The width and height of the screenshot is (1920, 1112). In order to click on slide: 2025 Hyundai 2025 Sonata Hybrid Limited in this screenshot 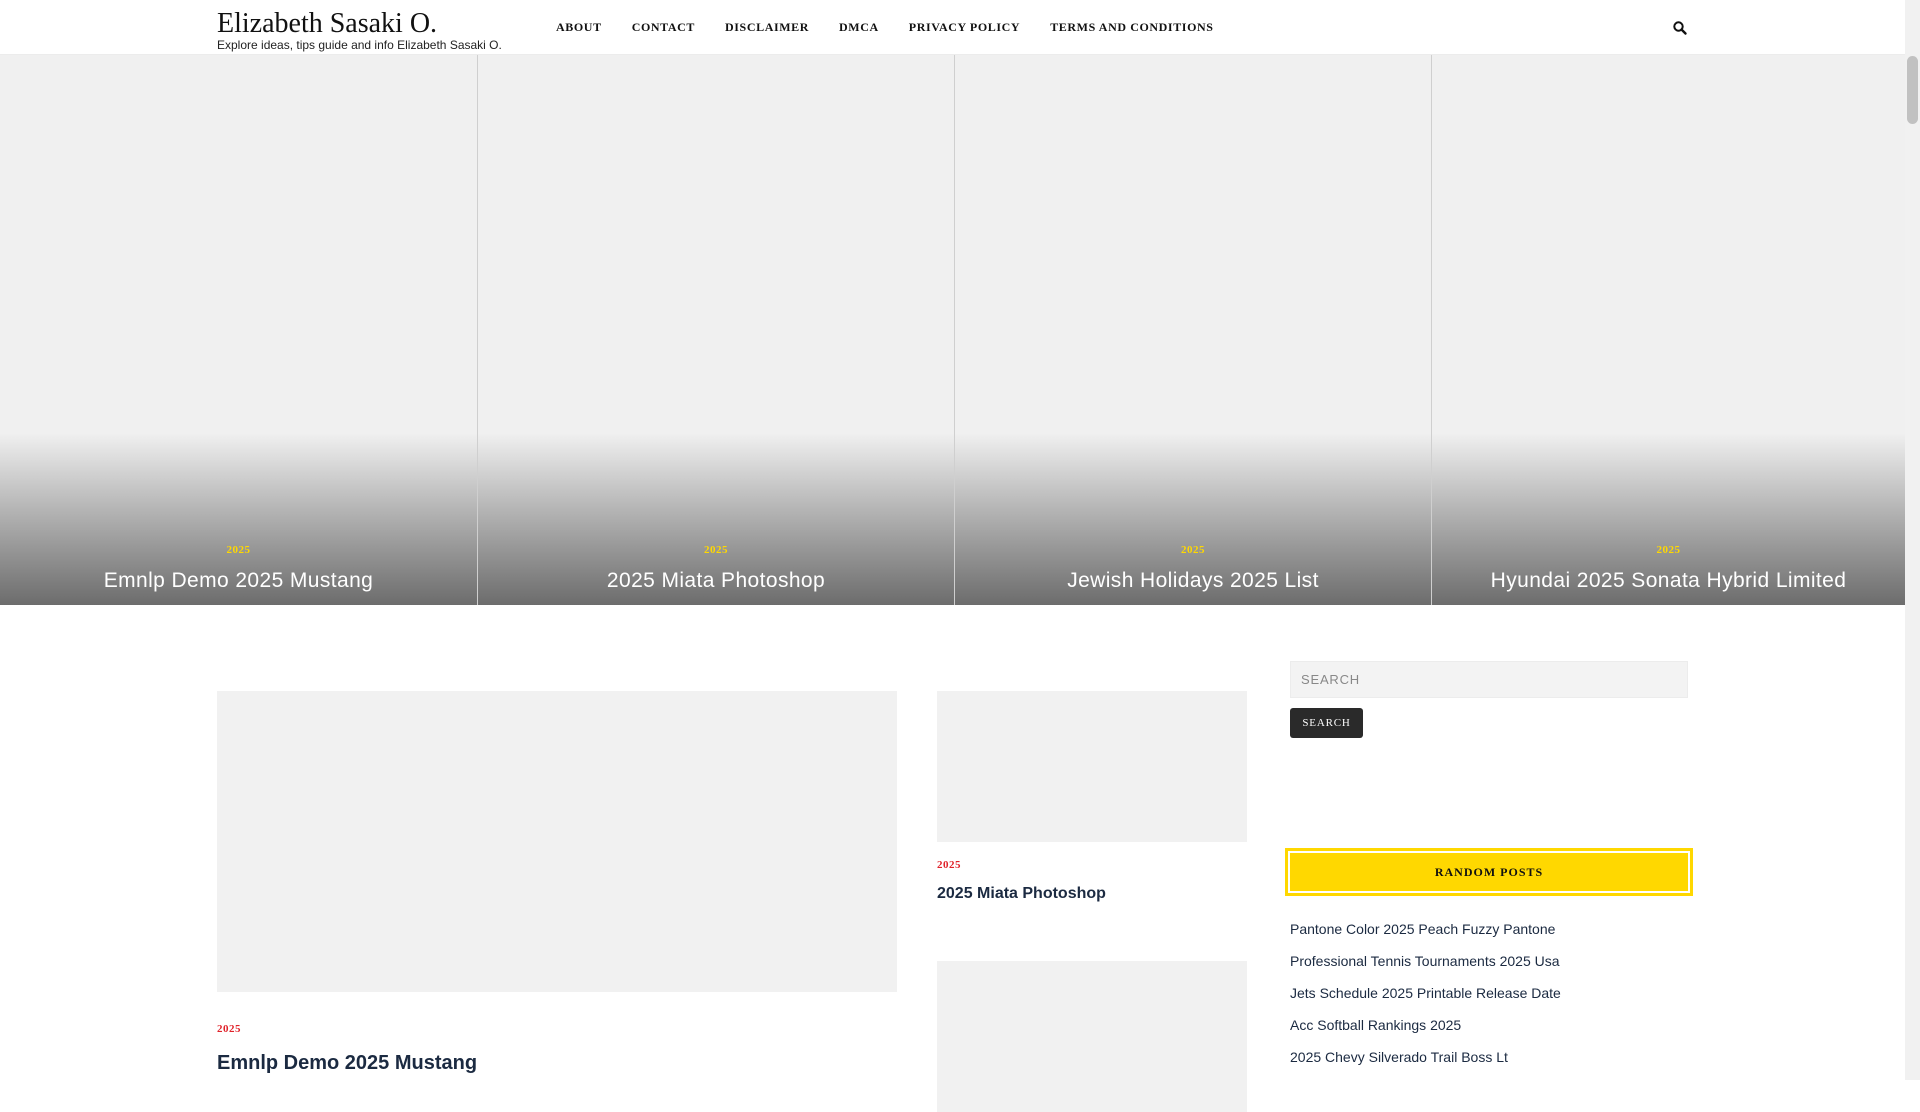, I will do `click(1668, 329)`.